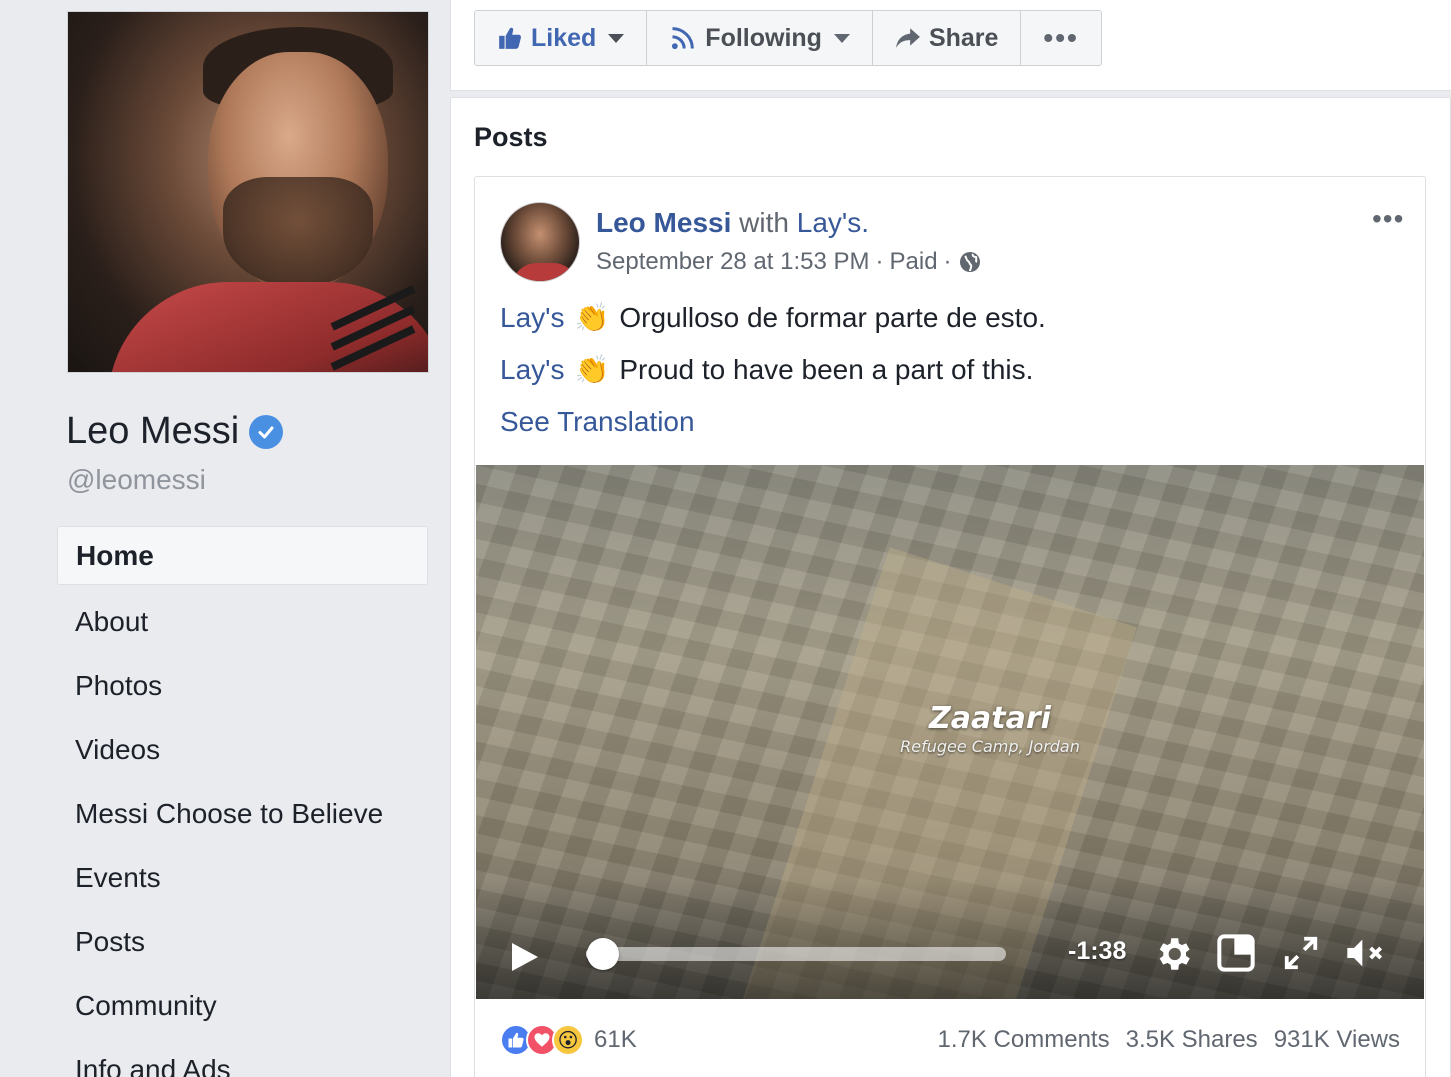 The height and width of the screenshot is (1077, 1451). What do you see at coordinates (510, 38) in the screenshot?
I see `thumbs-up-icon` at bounding box center [510, 38].